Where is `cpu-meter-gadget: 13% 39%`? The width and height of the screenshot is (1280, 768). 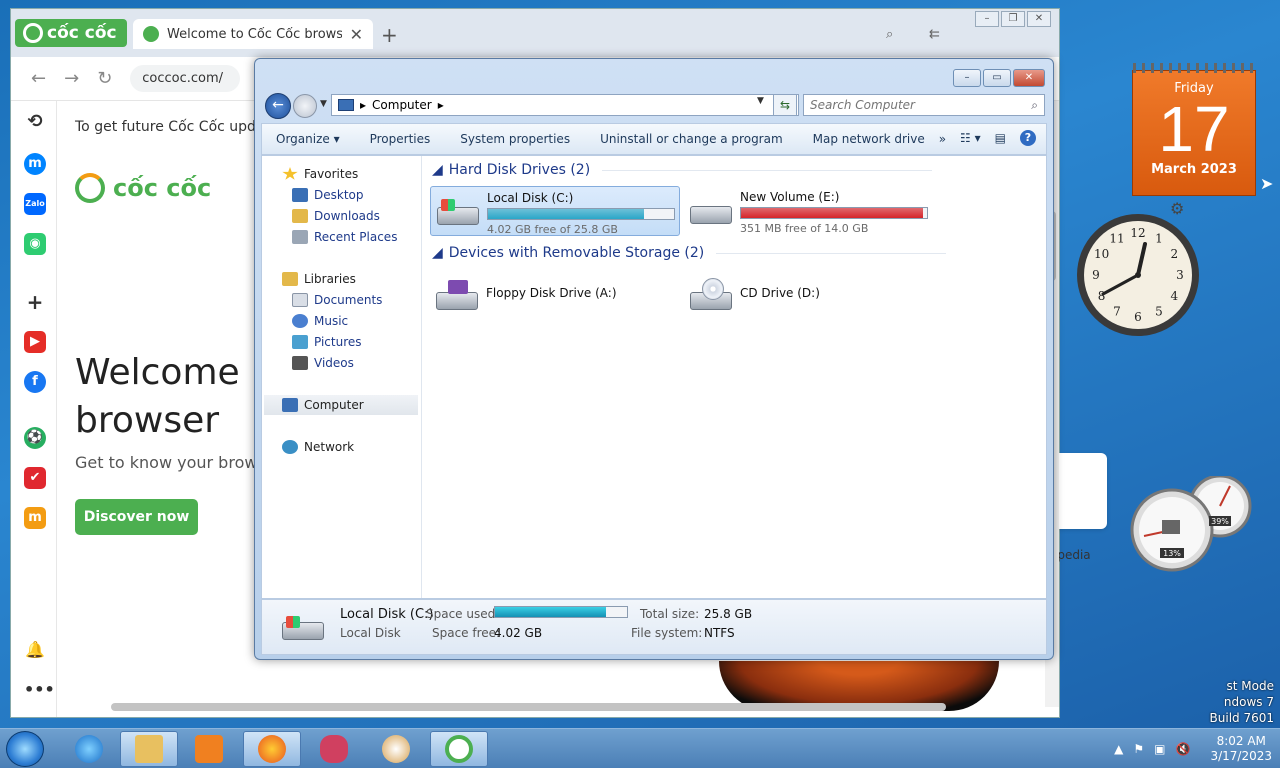
cpu-meter-gadget: 13% 39% is located at coordinates (1193, 524).